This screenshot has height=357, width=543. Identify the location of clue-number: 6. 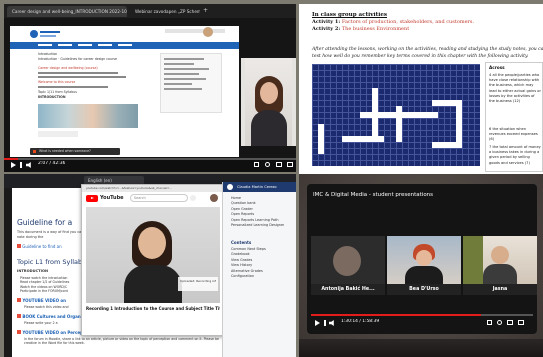
(490, 129).